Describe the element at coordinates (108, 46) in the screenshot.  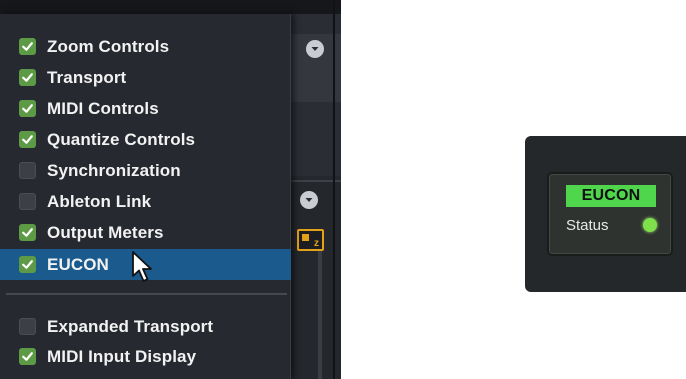
I see `menu-item-label: Zoom Controls` at that location.